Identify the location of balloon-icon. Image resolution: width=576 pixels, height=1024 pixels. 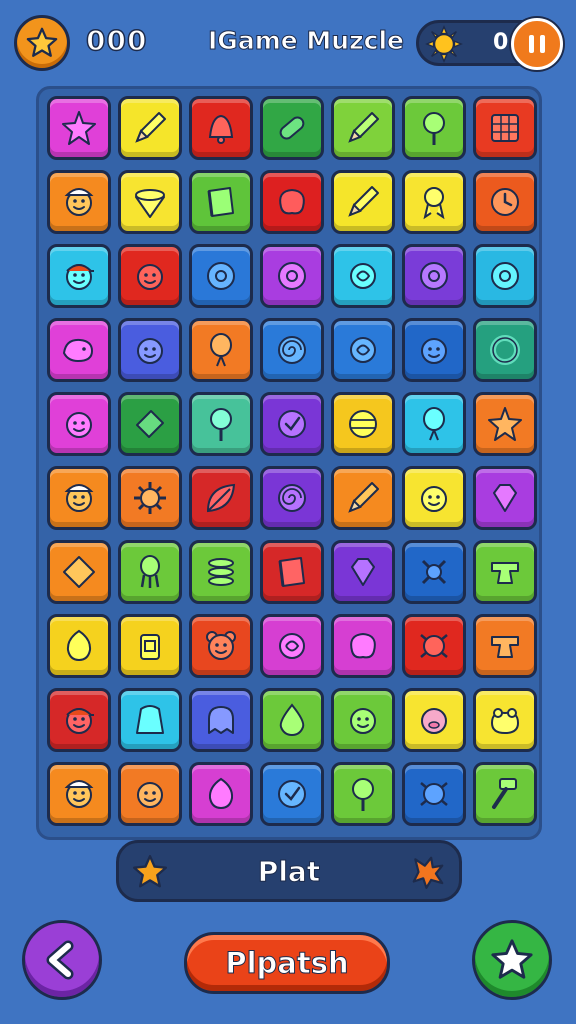
(434, 424).